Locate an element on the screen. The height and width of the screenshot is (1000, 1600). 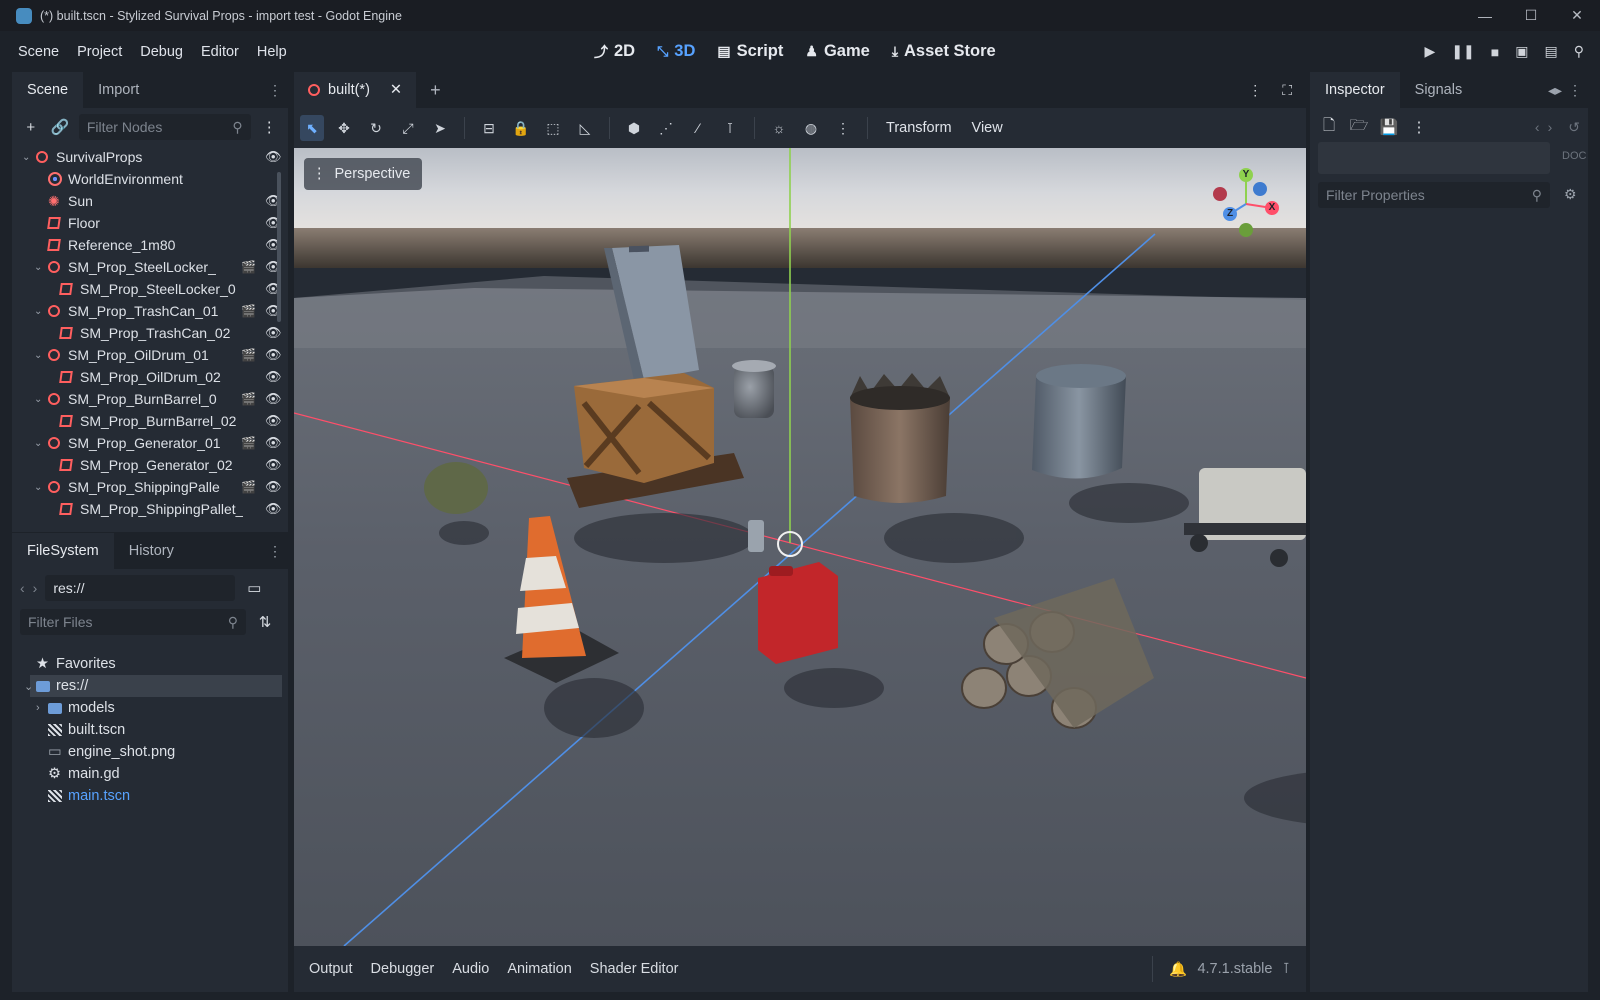
ruler-icon: ◺ is located at coordinates (585, 128).